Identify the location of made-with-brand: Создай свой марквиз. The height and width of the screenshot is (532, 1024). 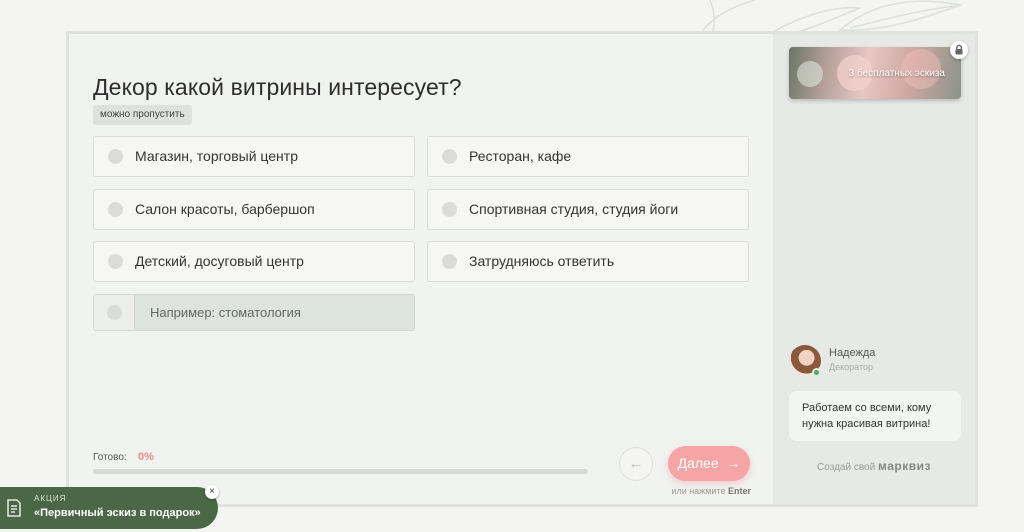
(874, 466).